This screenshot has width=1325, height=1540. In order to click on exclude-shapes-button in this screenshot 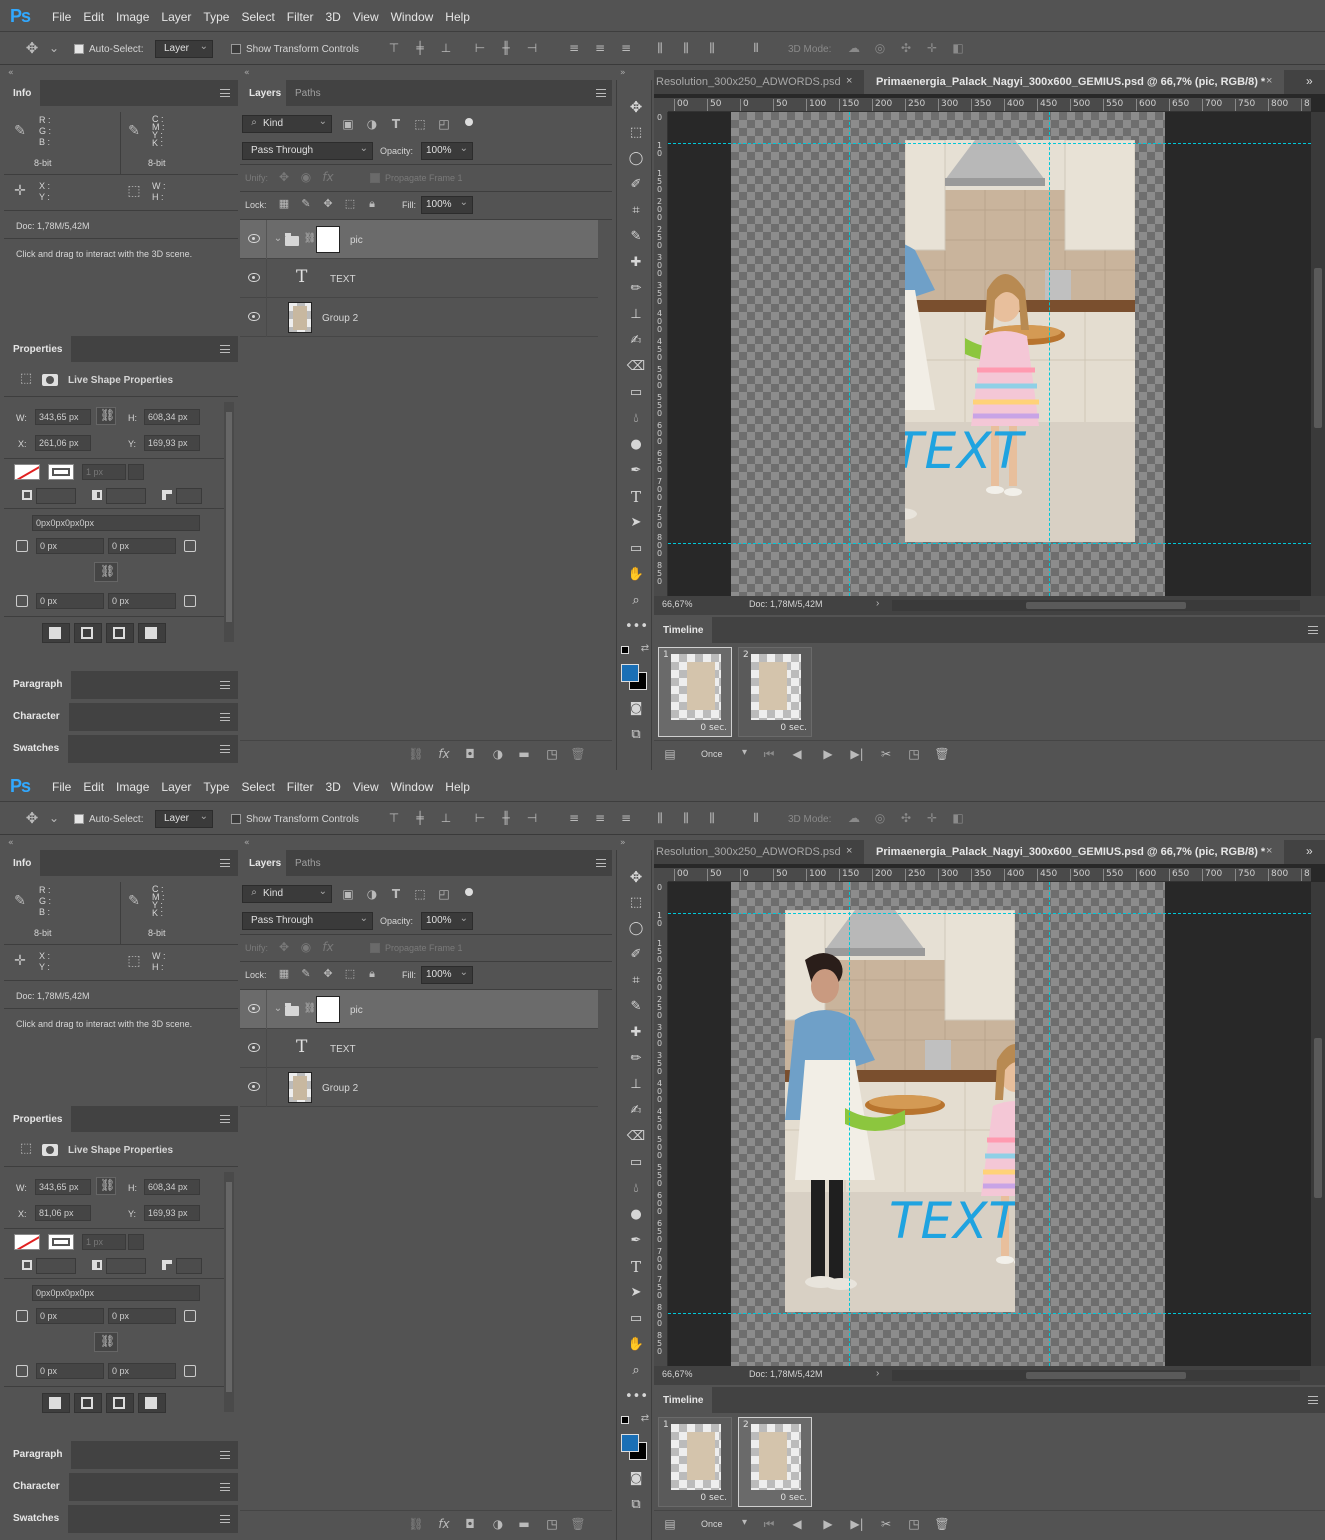, I will do `click(152, 1403)`.